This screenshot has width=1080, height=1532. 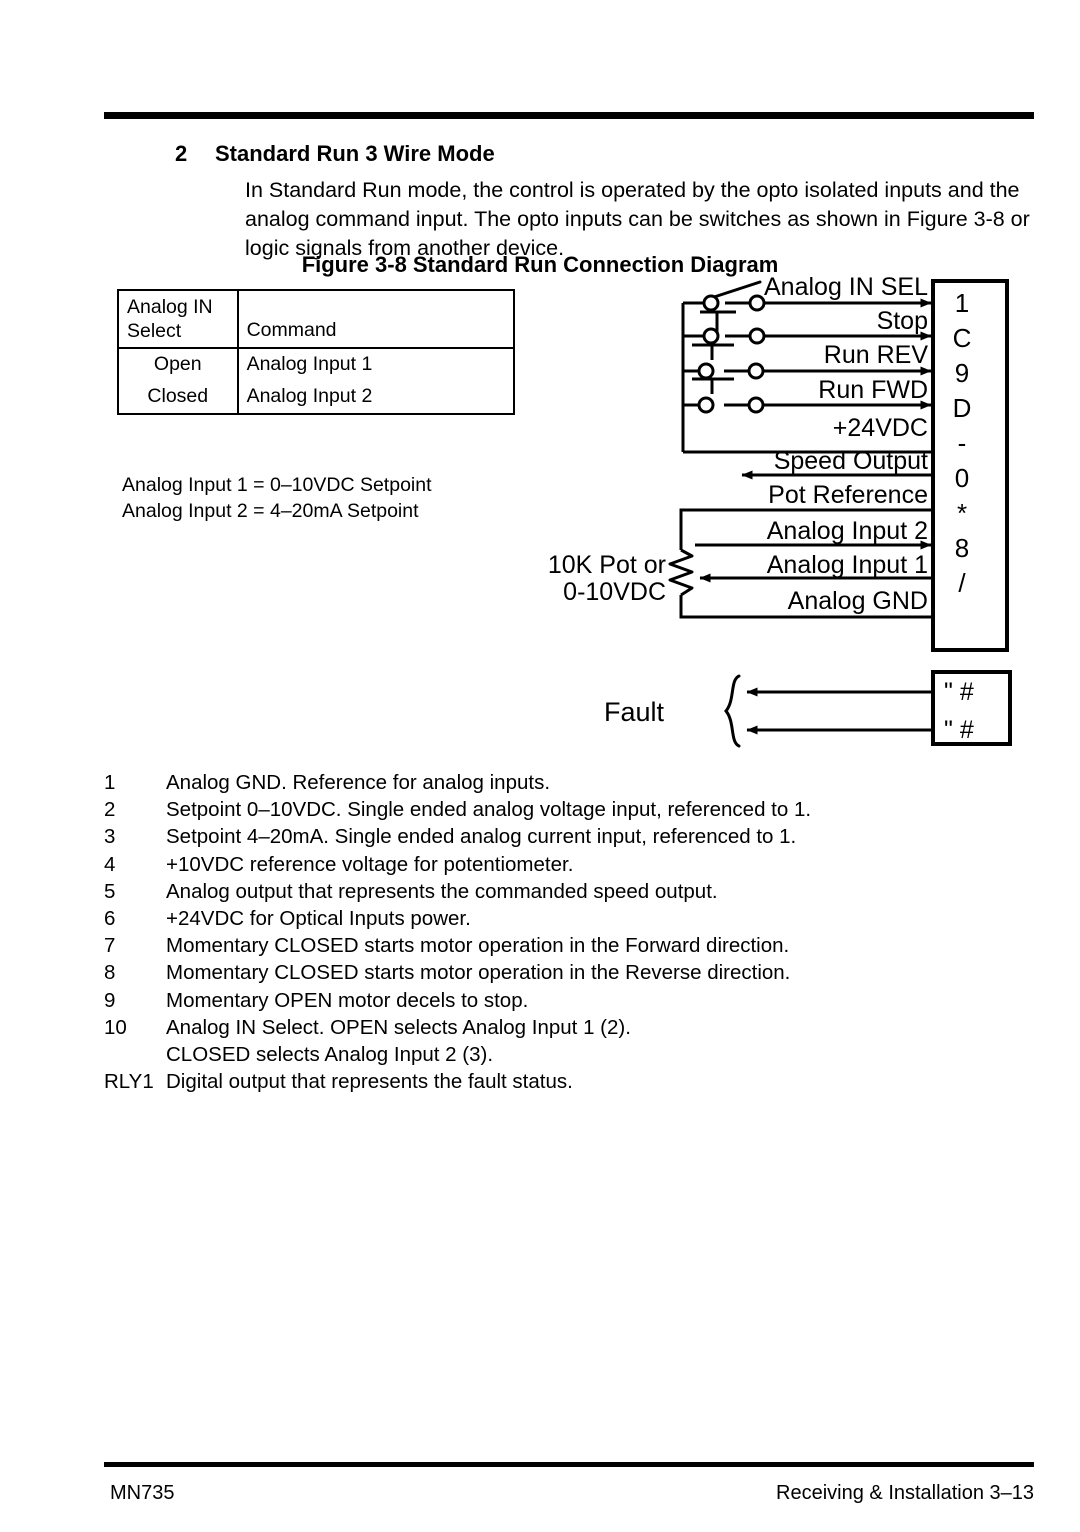 What do you see at coordinates (354, 264) in the screenshot?
I see `figure-caption-number: Figure 3-8` at bounding box center [354, 264].